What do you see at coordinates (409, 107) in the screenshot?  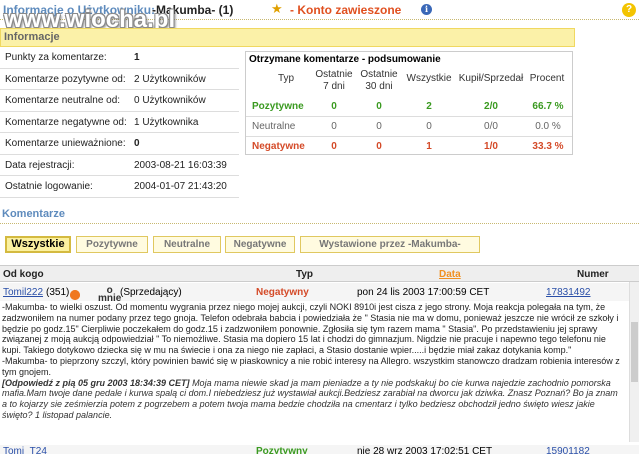 I see `summary-row-positive: Pozytywne 0 0 2 2/0 66.7 %` at bounding box center [409, 107].